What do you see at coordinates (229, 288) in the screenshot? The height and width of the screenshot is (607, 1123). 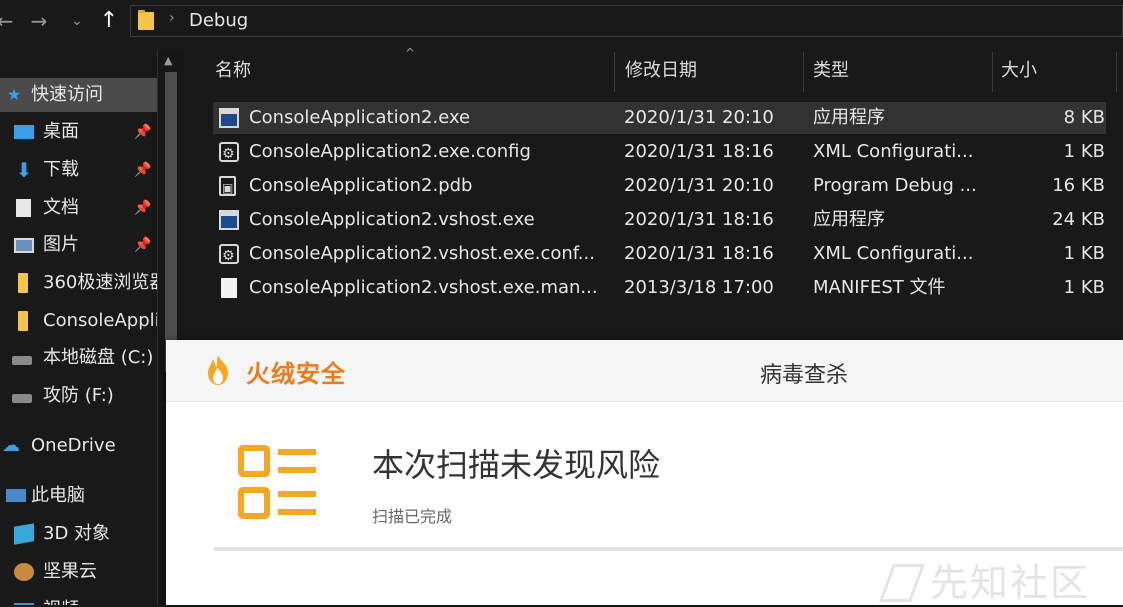 I see `blank-file-icon` at bounding box center [229, 288].